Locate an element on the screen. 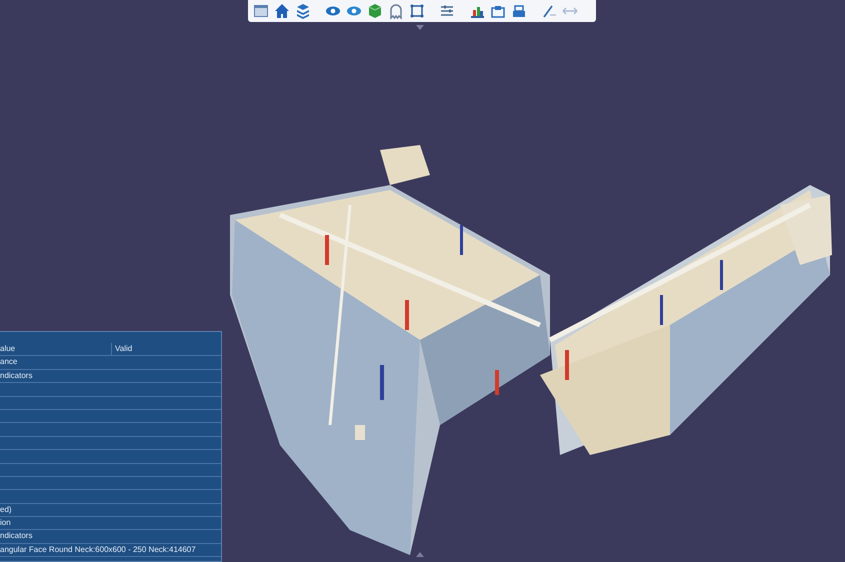  cube-icon is located at coordinates (375, 11).